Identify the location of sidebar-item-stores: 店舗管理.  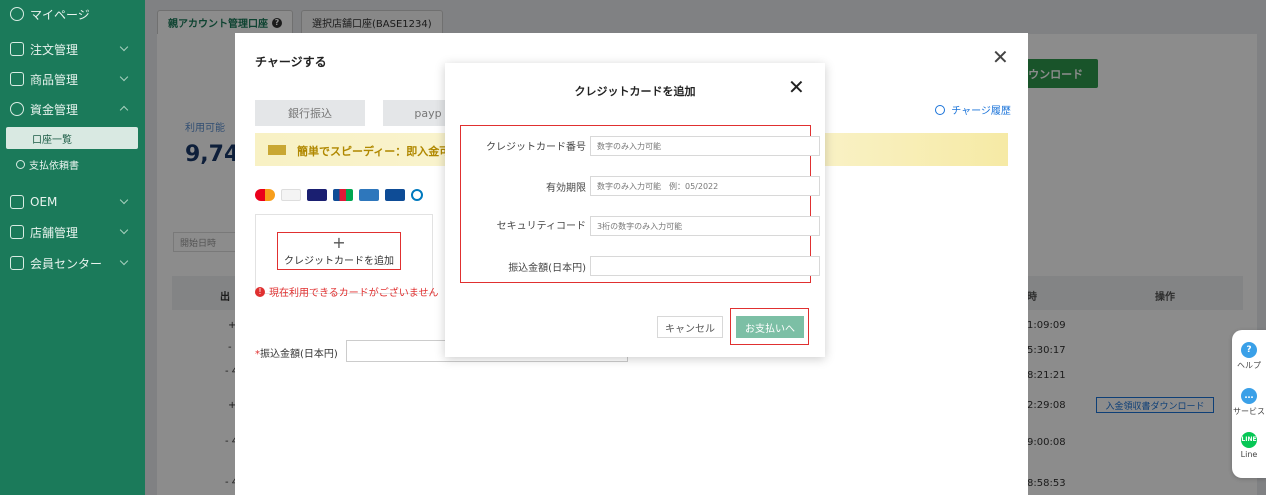
(72, 232).